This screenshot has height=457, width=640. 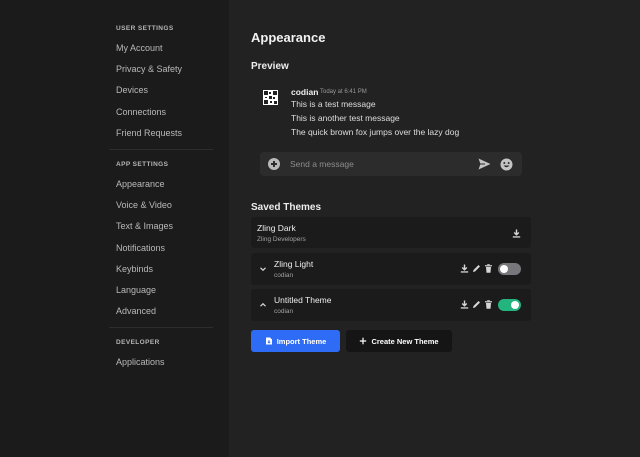 I want to click on page-title: Appearance, so click(x=288, y=37).